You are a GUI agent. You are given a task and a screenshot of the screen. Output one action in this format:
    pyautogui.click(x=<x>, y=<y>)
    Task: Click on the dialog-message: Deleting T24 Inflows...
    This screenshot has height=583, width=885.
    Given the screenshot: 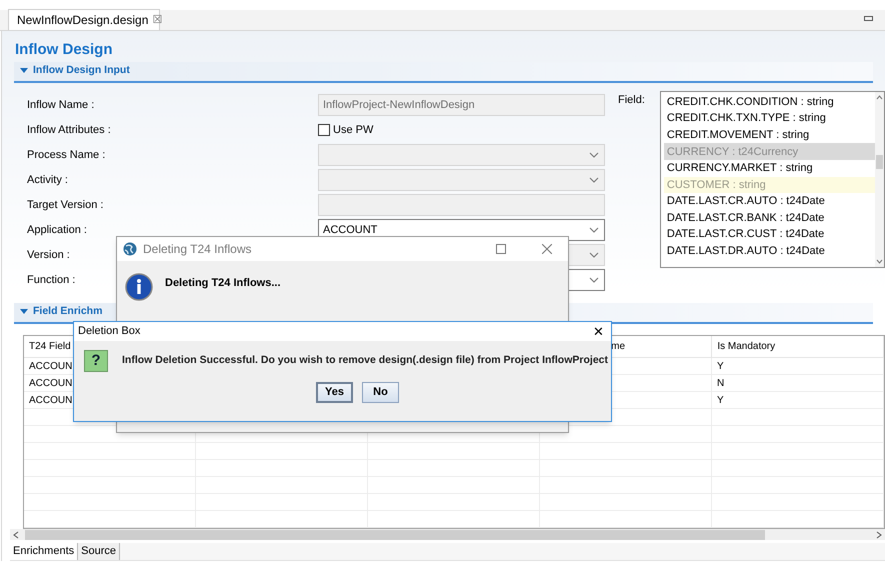 What is the action you would take?
    pyautogui.click(x=223, y=283)
    